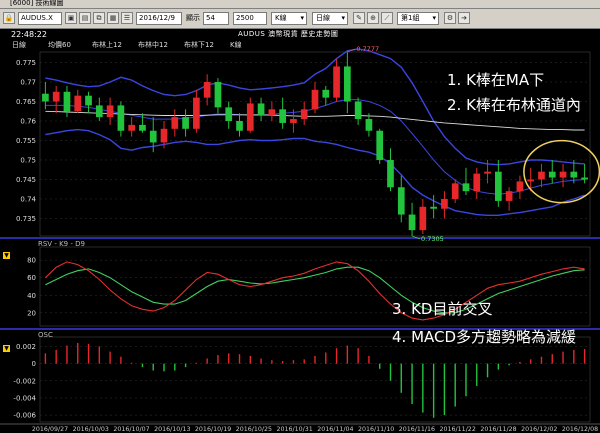 The image size is (600, 433). I want to click on date-tick-label: 2016/11/28, so click(498, 429).